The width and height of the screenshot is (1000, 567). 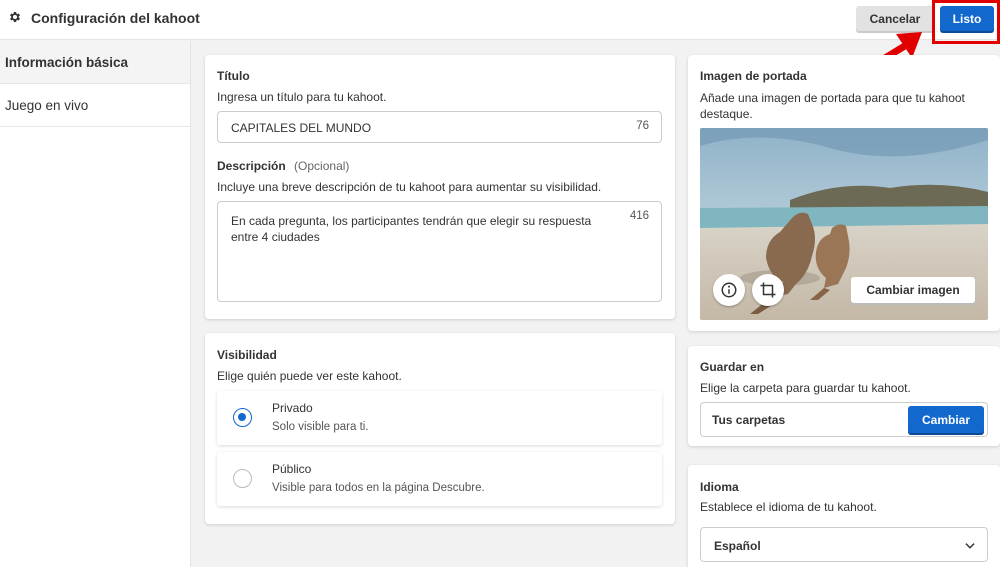 I want to click on top-bar: Configuración del kahoot Cancelar Listo, so click(x=500, y=20).